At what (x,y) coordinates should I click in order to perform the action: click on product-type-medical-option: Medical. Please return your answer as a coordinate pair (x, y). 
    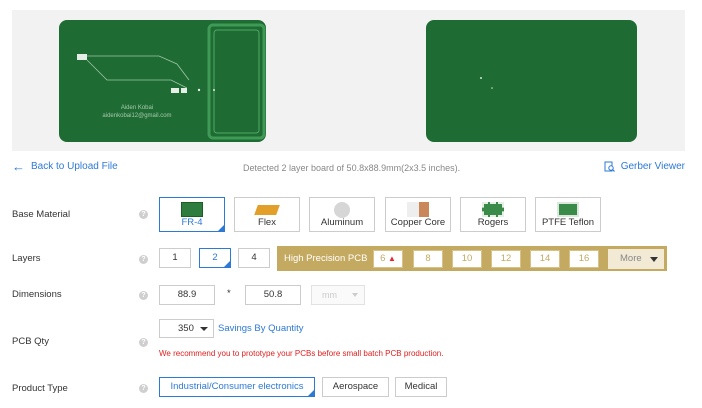
    Looking at the image, I should click on (421, 387).